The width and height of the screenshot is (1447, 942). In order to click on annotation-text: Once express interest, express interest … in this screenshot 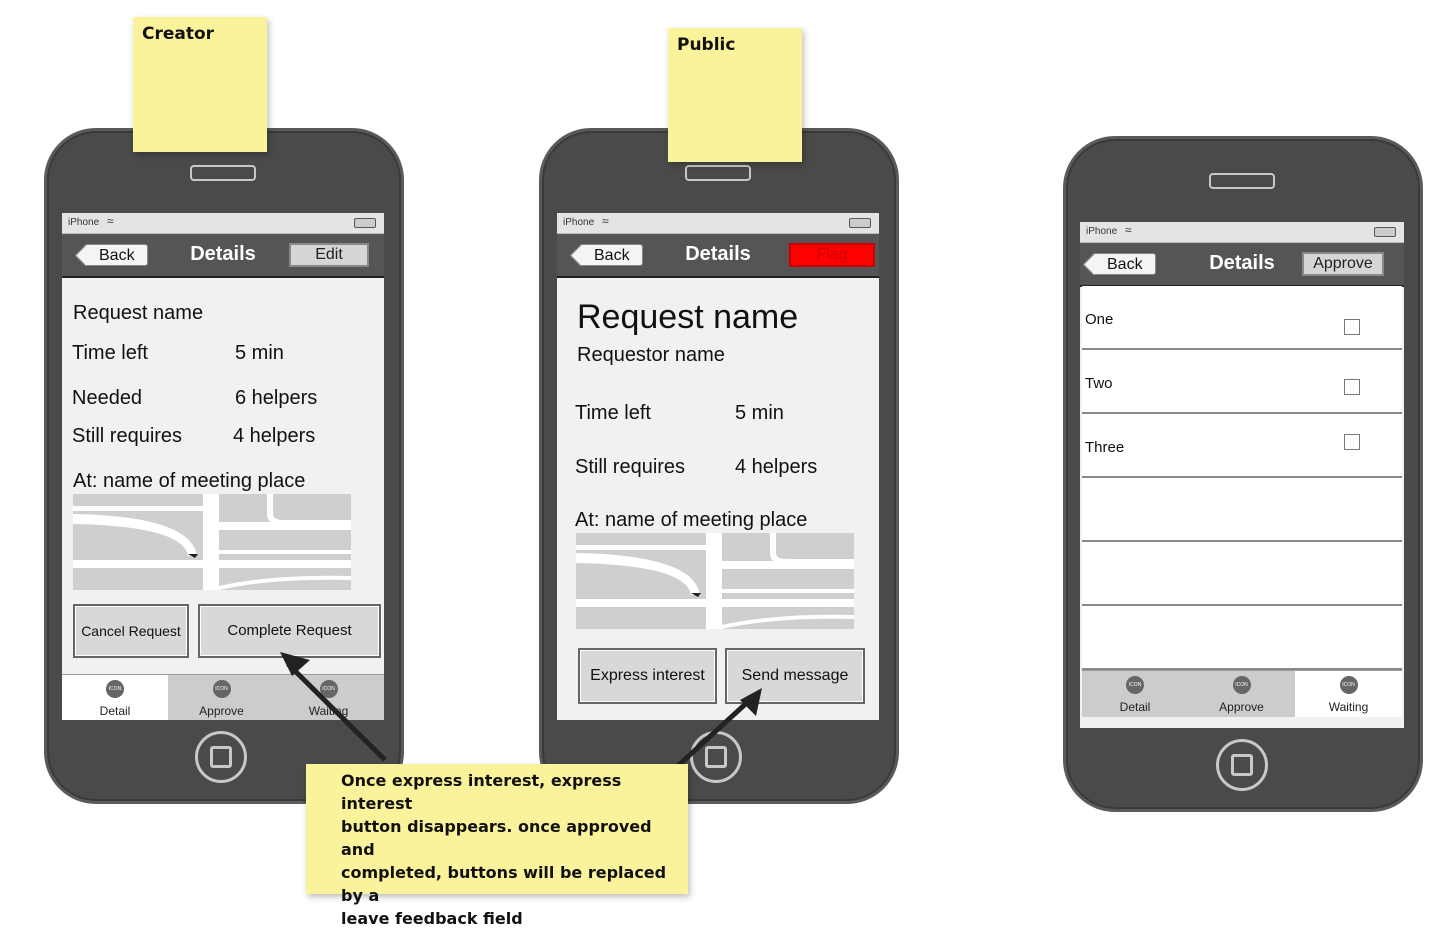, I will do `click(514, 849)`.